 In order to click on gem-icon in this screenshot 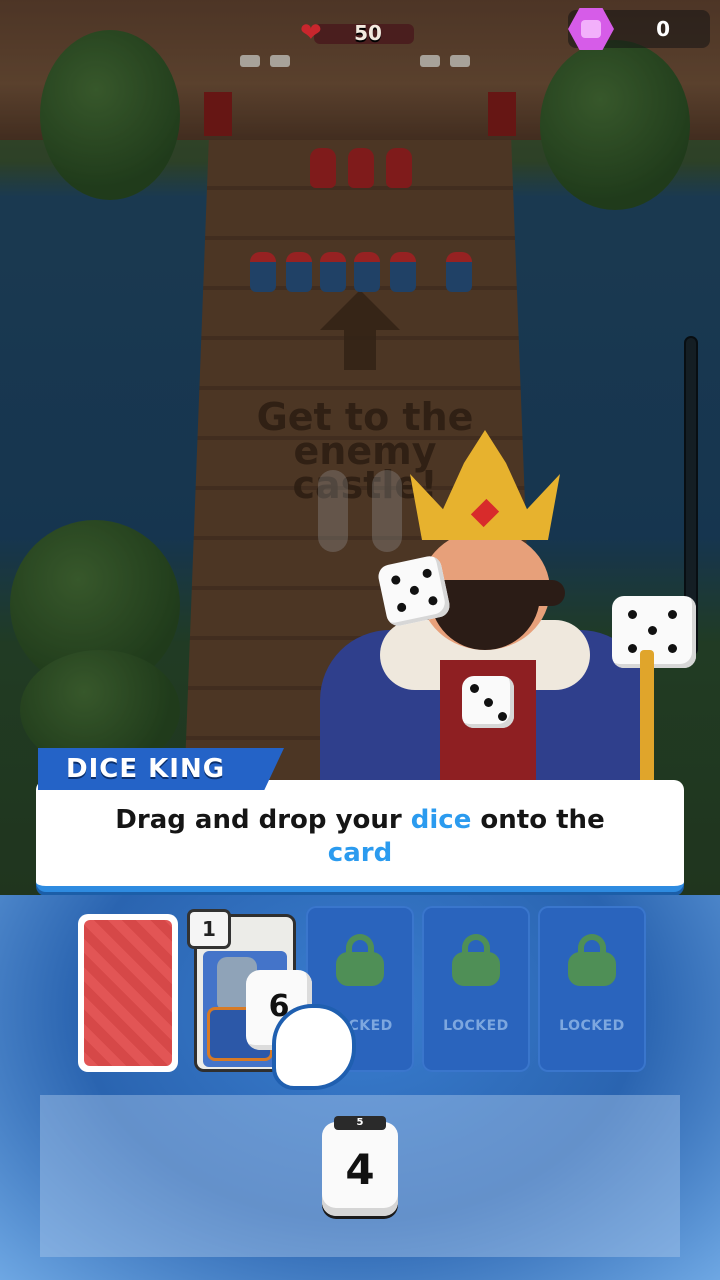, I will do `click(591, 29)`.